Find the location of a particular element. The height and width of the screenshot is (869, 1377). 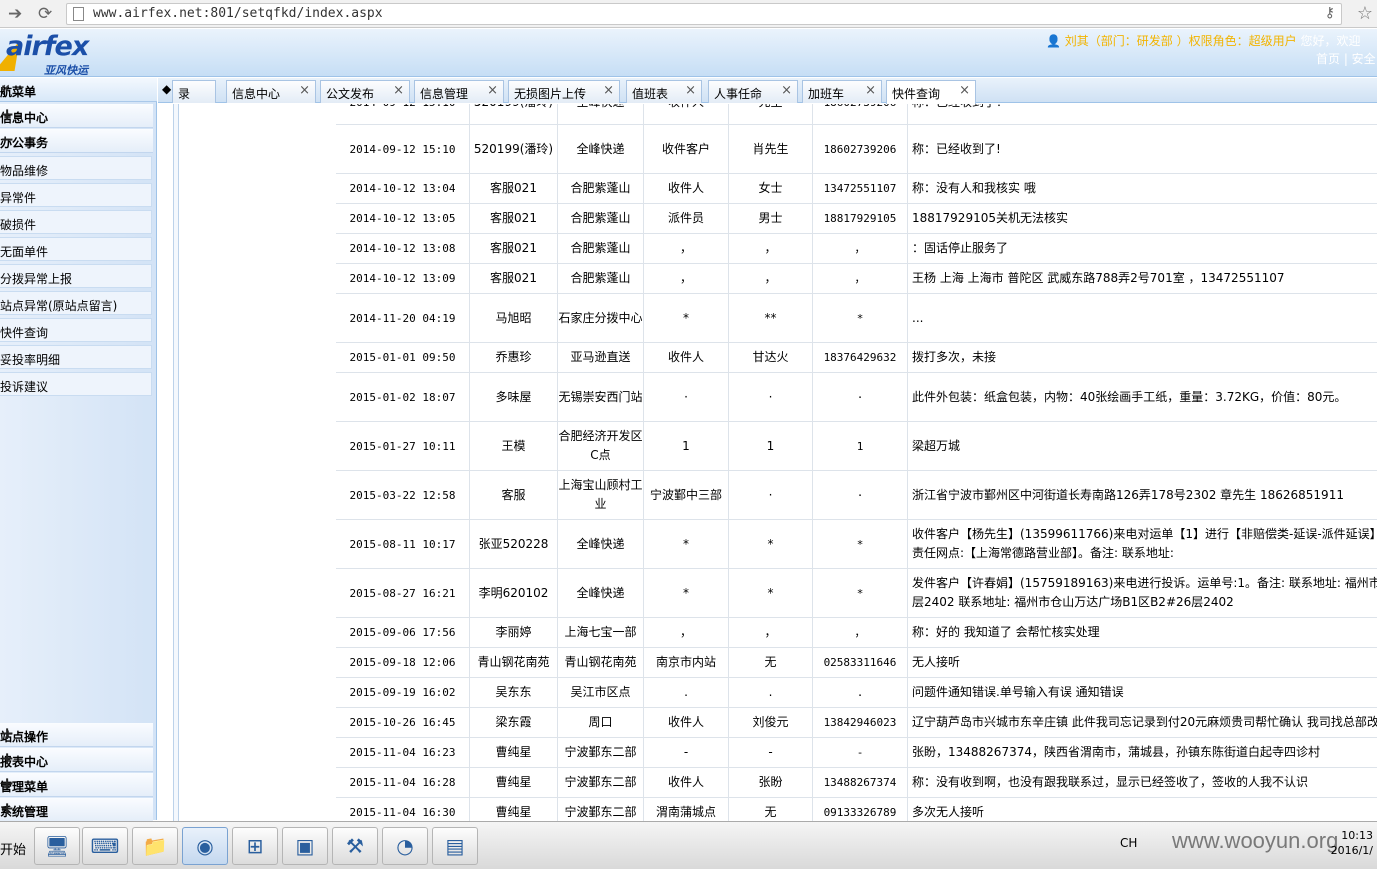

sidebar-section-system: 系统管理 + is located at coordinates (76, 810).